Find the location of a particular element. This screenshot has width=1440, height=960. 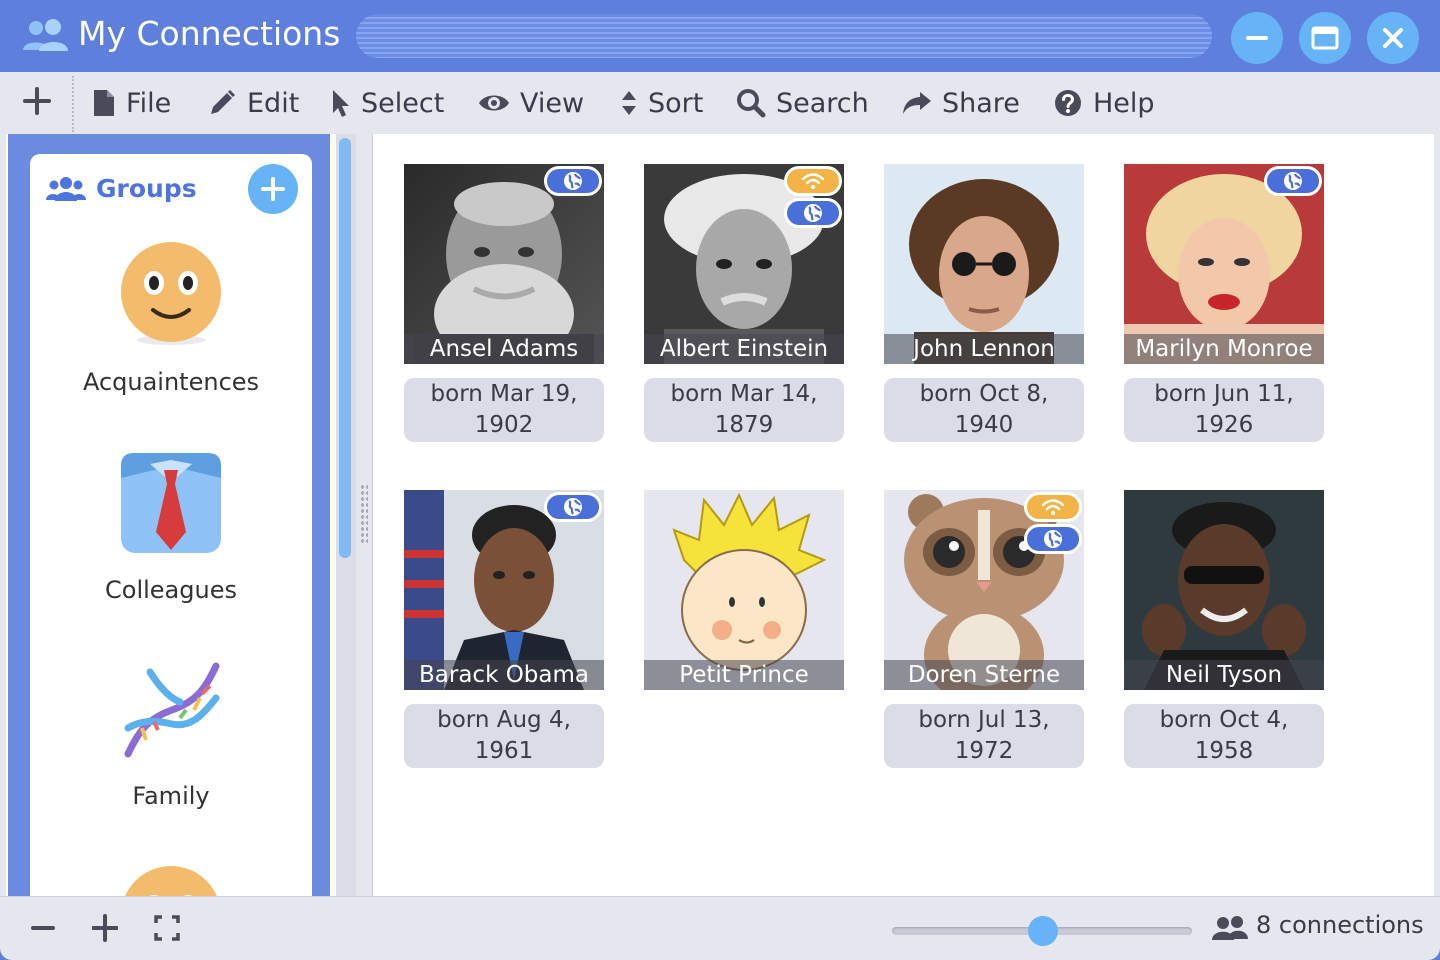

maximize-icon is located at coordinates (1325, 38).